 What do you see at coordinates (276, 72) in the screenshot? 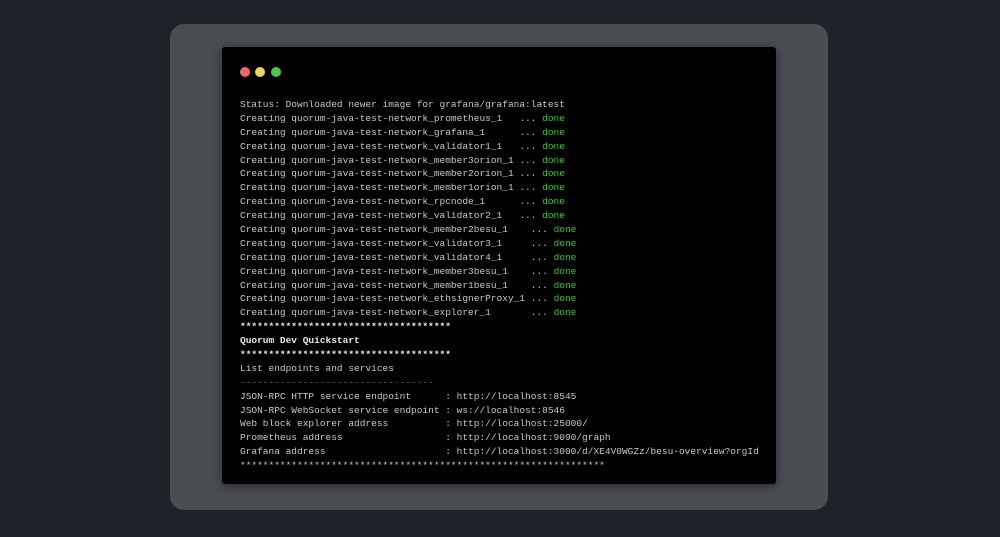
I see `maximize-window-icon` at bounding box center [276, 72].